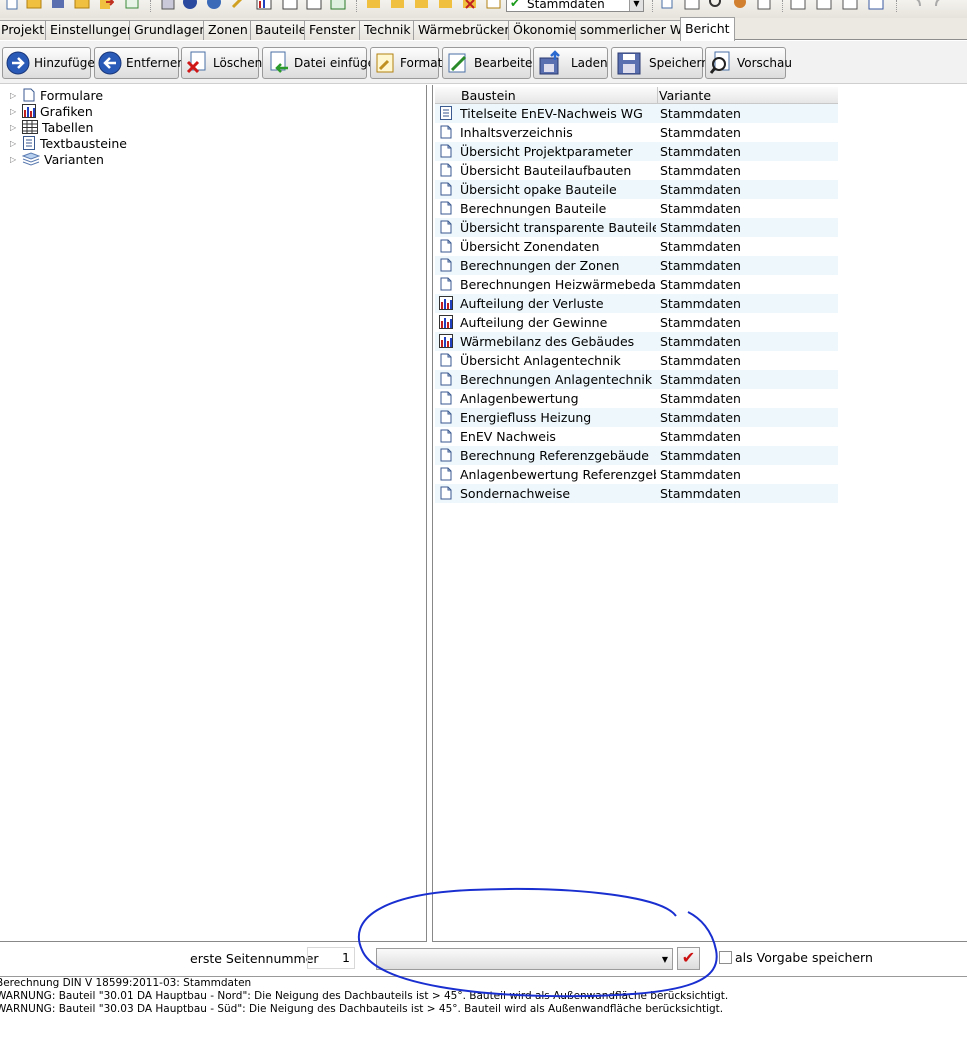 The width and height of the screenshot is (967, 1057). Describe the element at coordinates (387, 30) in the screenshot. I see `tab-technik: Technik` at that location.